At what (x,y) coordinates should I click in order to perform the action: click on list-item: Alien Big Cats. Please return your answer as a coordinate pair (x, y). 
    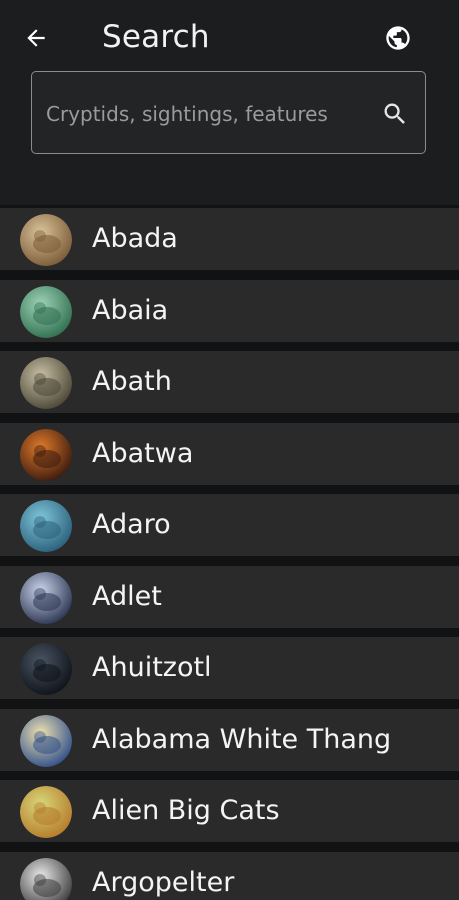
    Looking at the image, I should click on (229, 811).